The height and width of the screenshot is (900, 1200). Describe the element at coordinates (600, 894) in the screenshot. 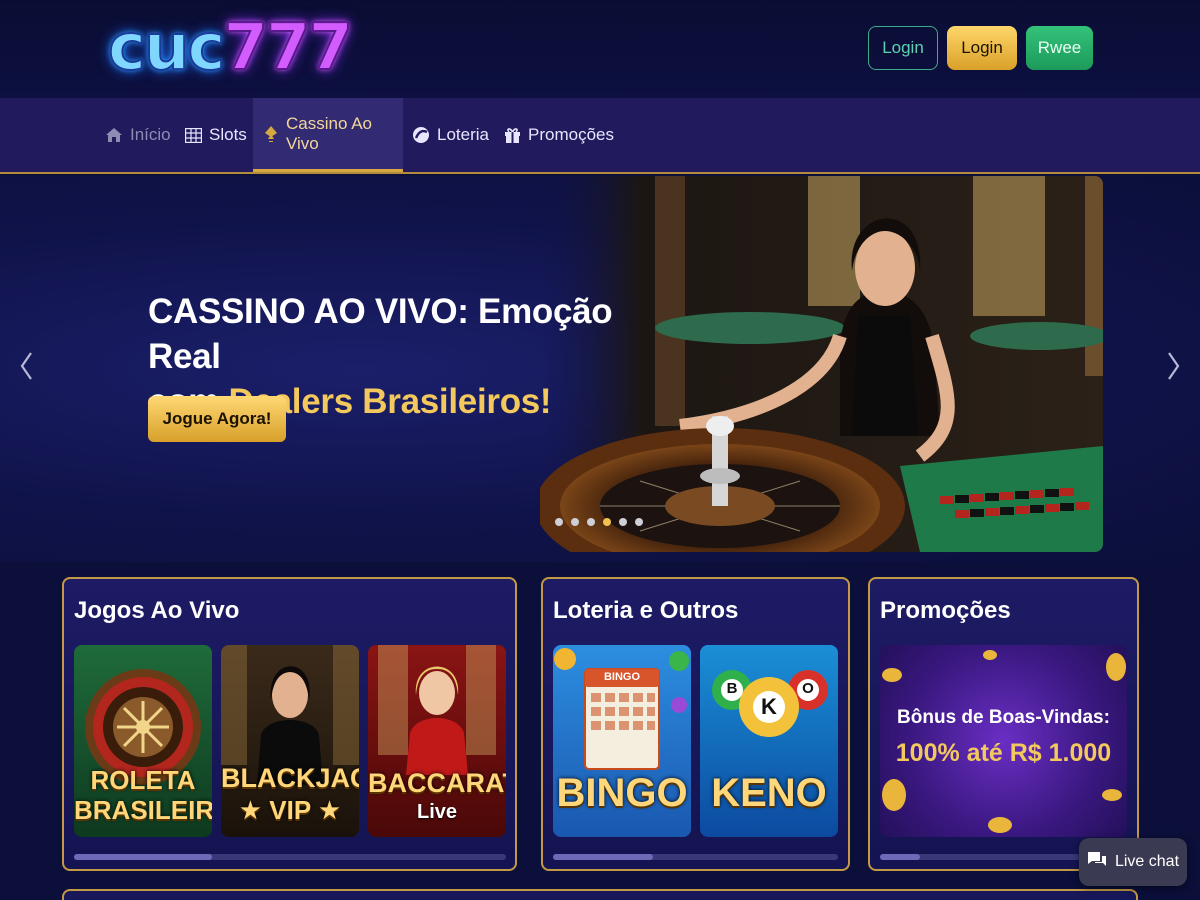

I see `next-section-edge` at that location.